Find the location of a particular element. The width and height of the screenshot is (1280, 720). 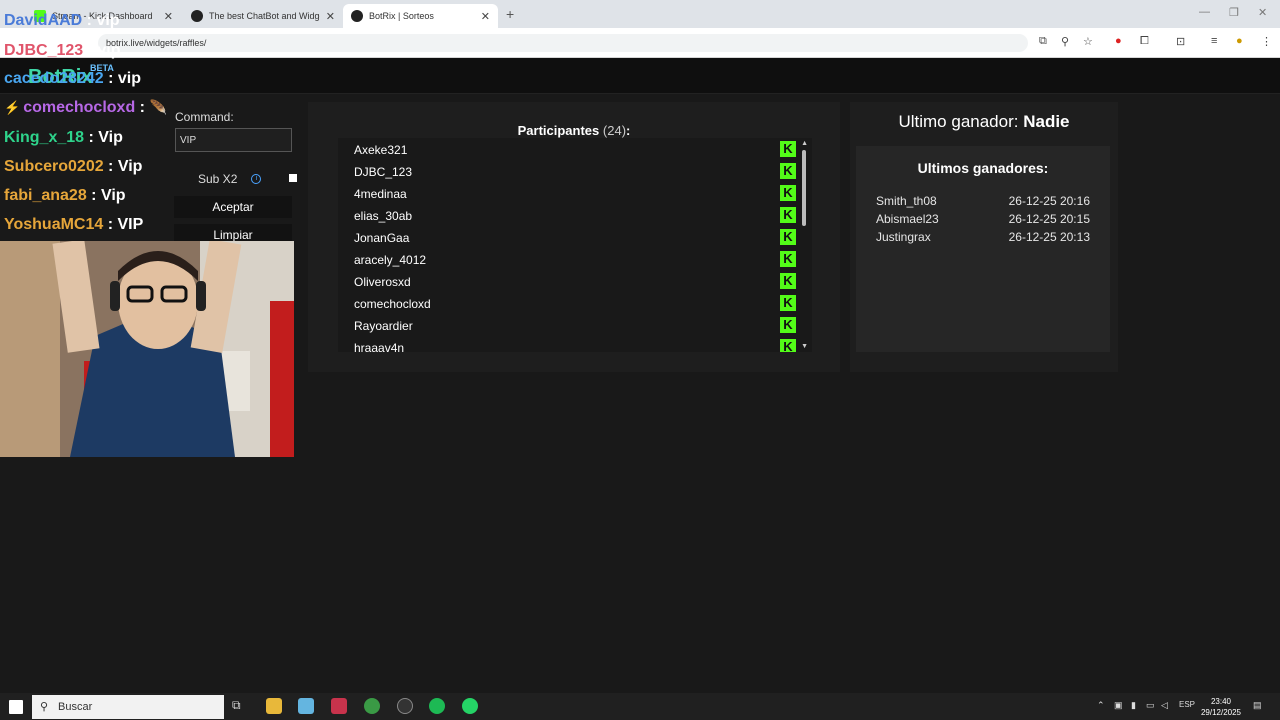

participant-row: elias_30ab K is located at coordinates (575, 215).